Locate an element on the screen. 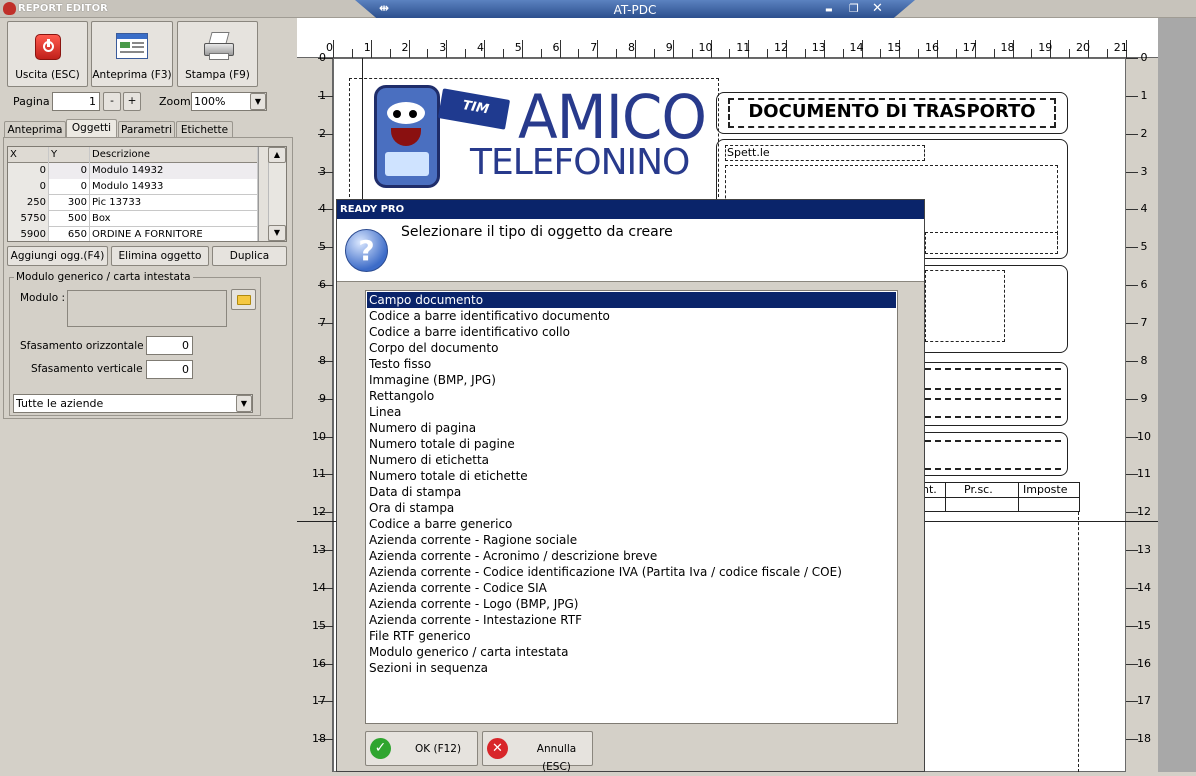  list-item: Codice a barre identificativo documento is located at coordinates (631, 316).